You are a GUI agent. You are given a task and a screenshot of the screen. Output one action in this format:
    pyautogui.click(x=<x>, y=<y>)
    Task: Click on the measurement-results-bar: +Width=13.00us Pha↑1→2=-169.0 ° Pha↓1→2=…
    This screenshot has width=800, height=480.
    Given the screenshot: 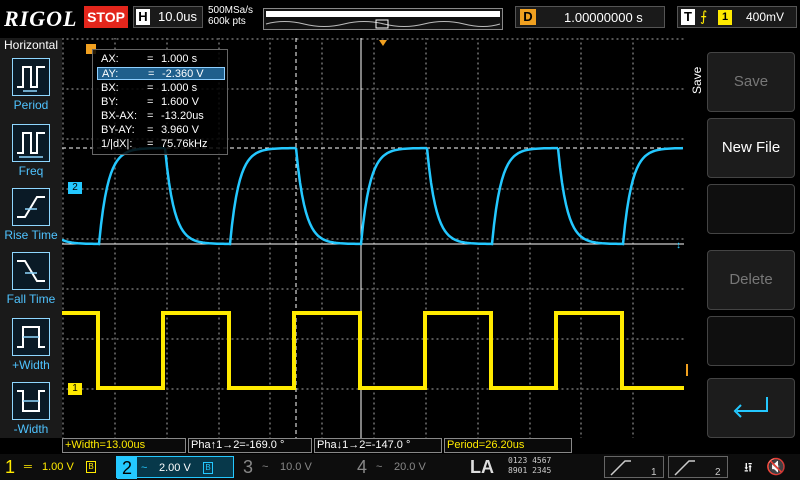 What is the action you would take?
    pyautogui.click(x=373, y=446)
    